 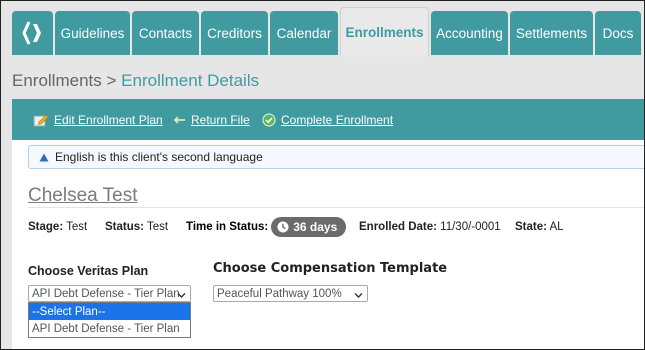 What do you see at coordinates (337, 119) in the screenshot?
I see `complete-enrollment-label: Complete Enrollment` at bounding box center [337, 119].